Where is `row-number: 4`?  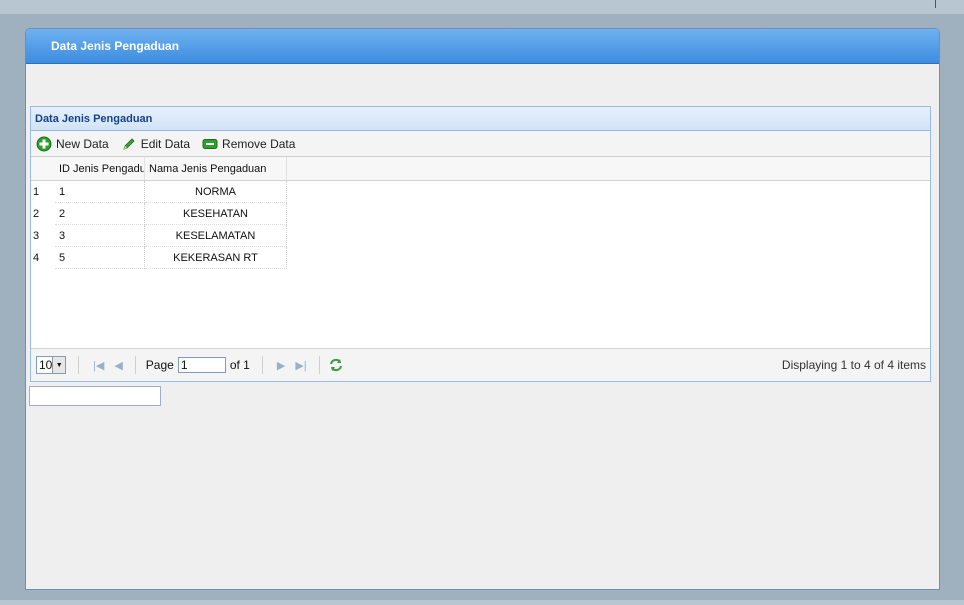
row-number: 4 is located at coordinates (36, 258).